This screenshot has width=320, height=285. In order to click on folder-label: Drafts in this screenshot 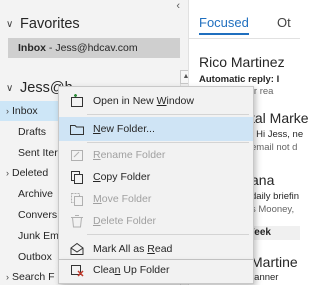, I will do `click(32, 132)`.